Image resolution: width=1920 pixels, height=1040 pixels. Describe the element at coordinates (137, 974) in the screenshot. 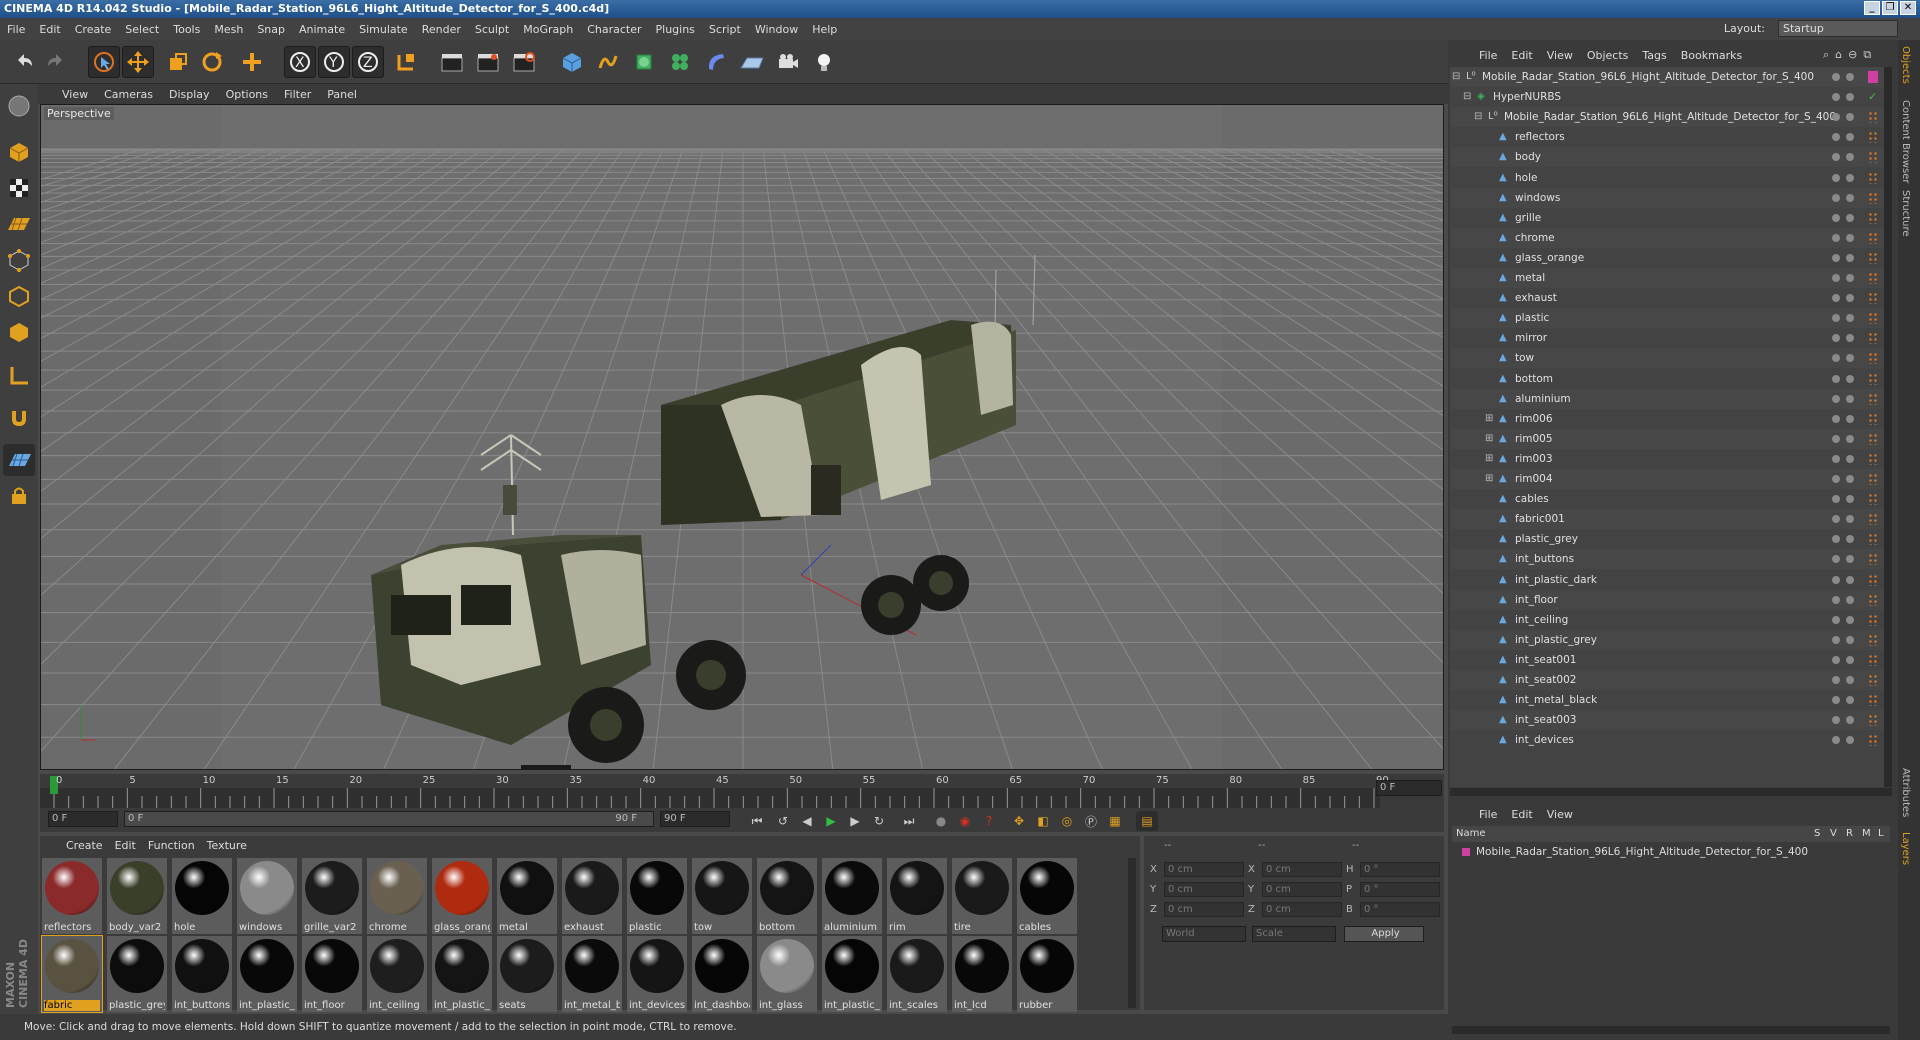

I see `material-swatch: plastic_grey` at that location.